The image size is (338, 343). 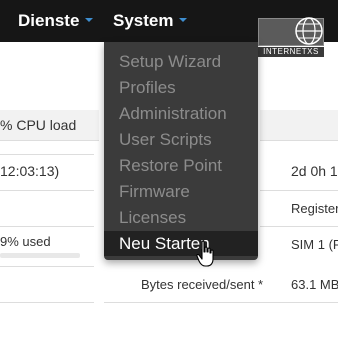 I want to click on menu-item-licenses: Licenses, so click(x=152, y=218).